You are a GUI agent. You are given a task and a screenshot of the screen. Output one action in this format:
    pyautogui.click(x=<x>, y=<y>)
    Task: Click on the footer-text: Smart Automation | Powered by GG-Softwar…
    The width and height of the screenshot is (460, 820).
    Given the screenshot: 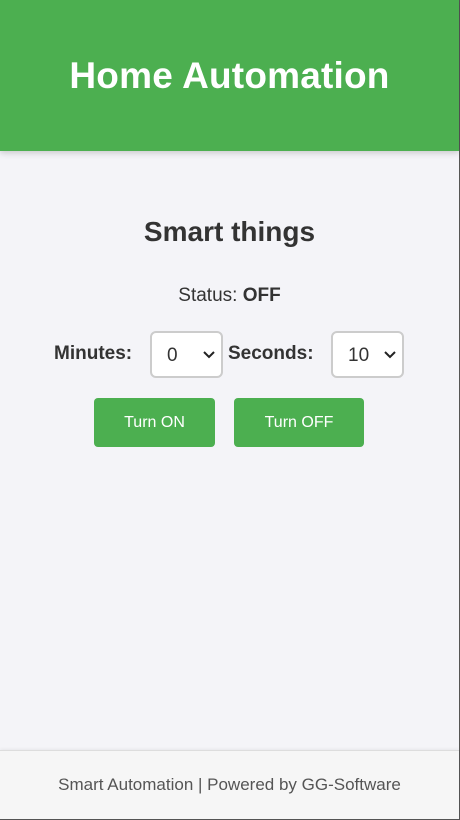 What is the action you would take?
    pyautogui.click(x=229, y=784)
    